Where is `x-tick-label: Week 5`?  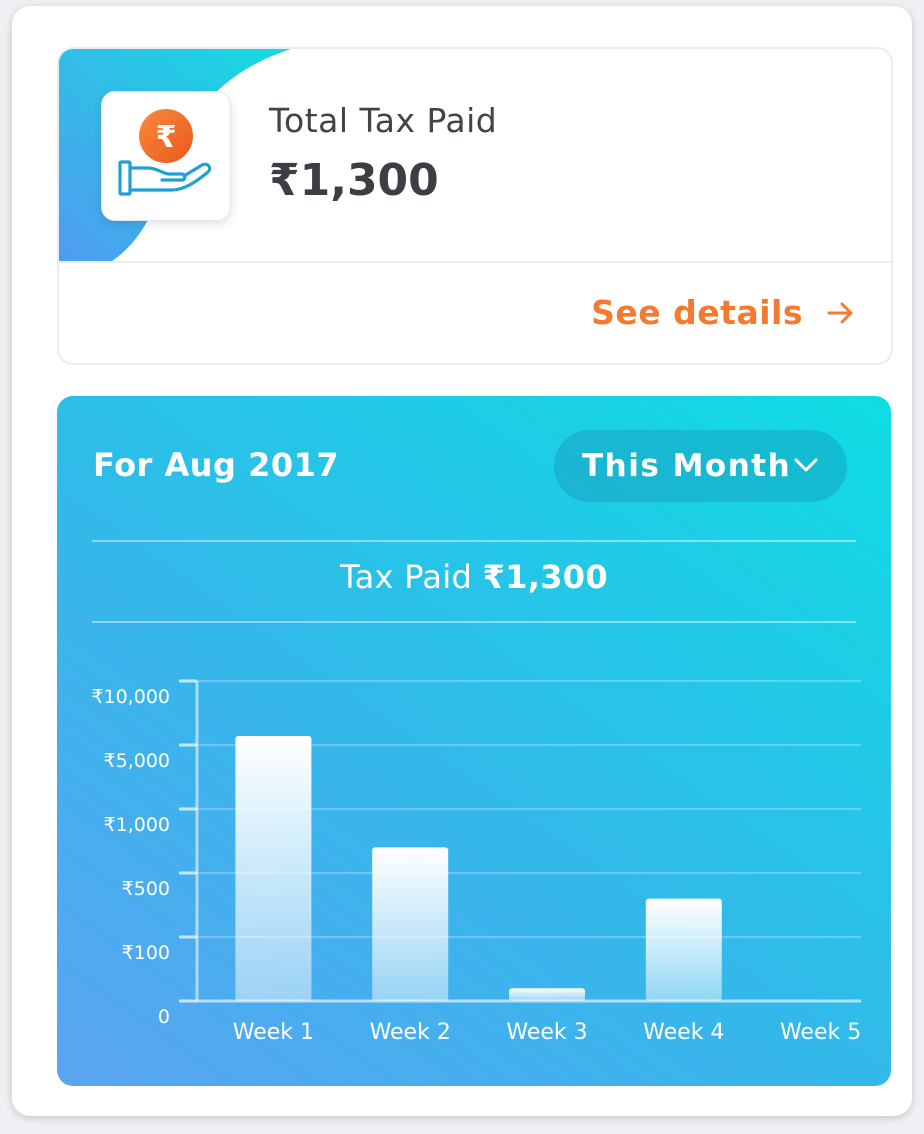 x-tick-label: Week 5 is located at coordinates (820, 1032).